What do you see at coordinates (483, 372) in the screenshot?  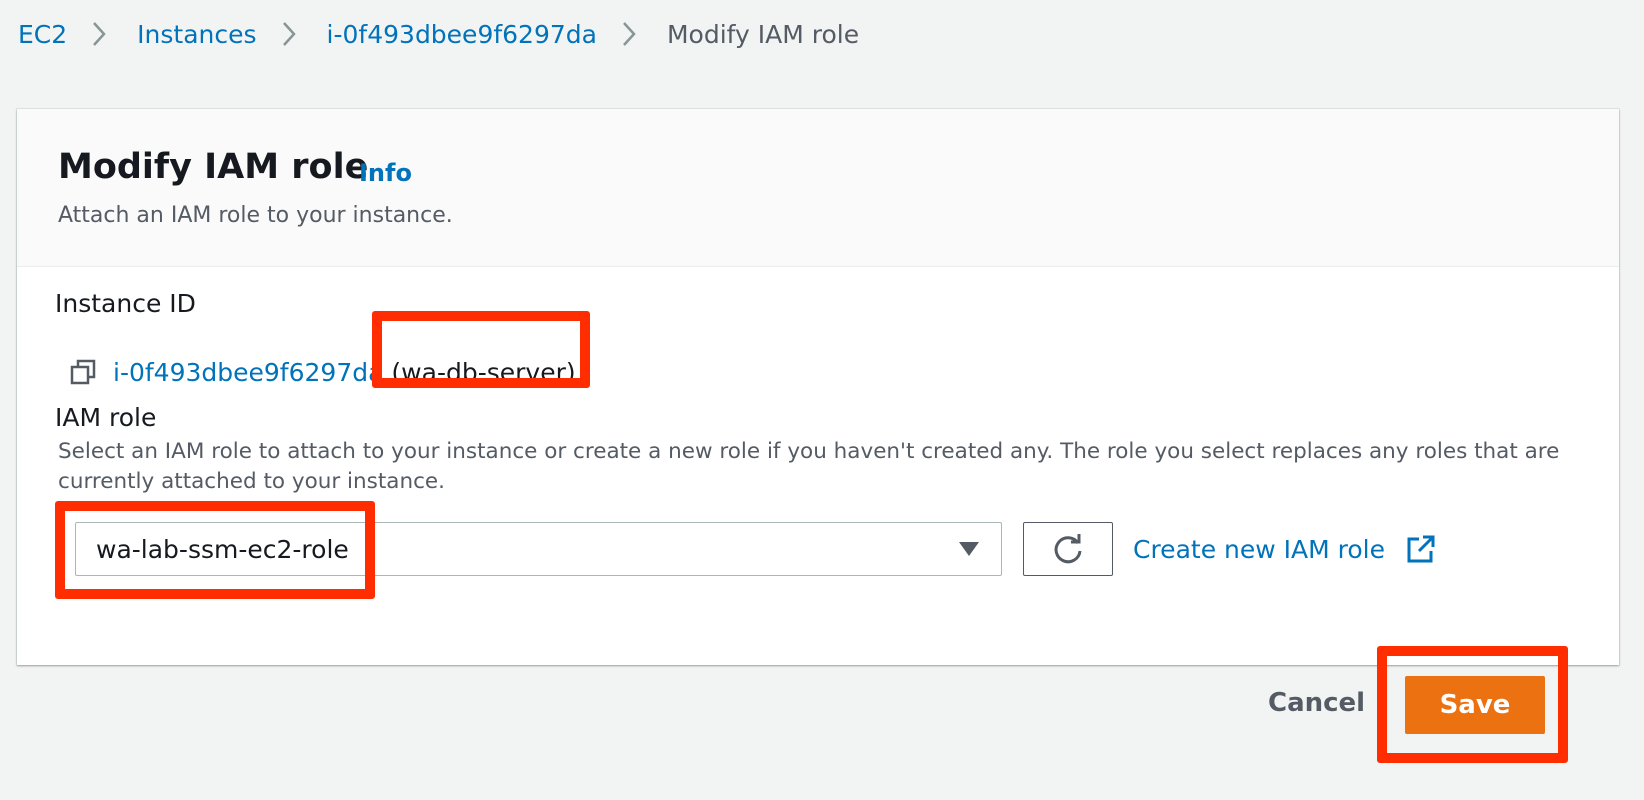 I see `instance-name: (wa-db-server)` at bounding box center [483, 372].